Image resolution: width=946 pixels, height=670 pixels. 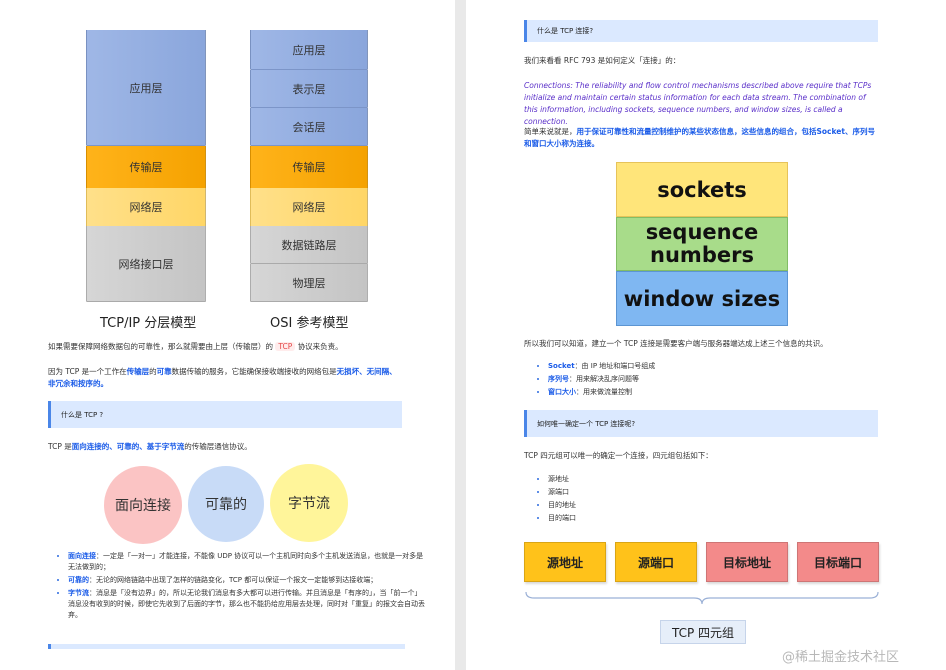 I want to click on para2-text-a: 因为 TCP 是一个工作在, so click(x=87, y=371).